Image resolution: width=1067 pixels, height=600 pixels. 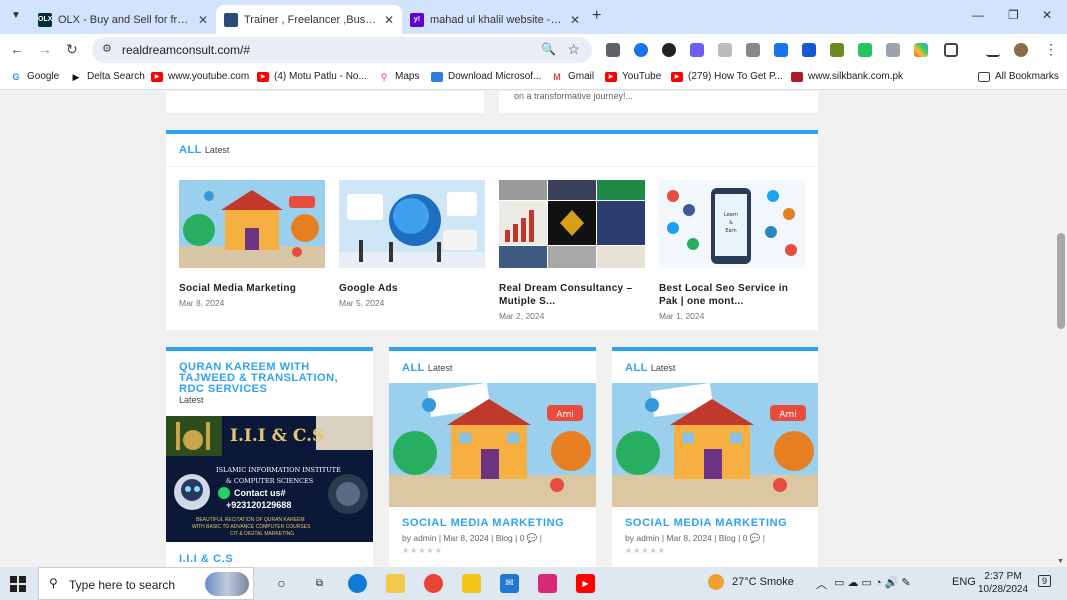 What do you see at coordinates (663, 368) in the screenshot?
I see `section-subheading: Latest` at bounding box center [663, 368].